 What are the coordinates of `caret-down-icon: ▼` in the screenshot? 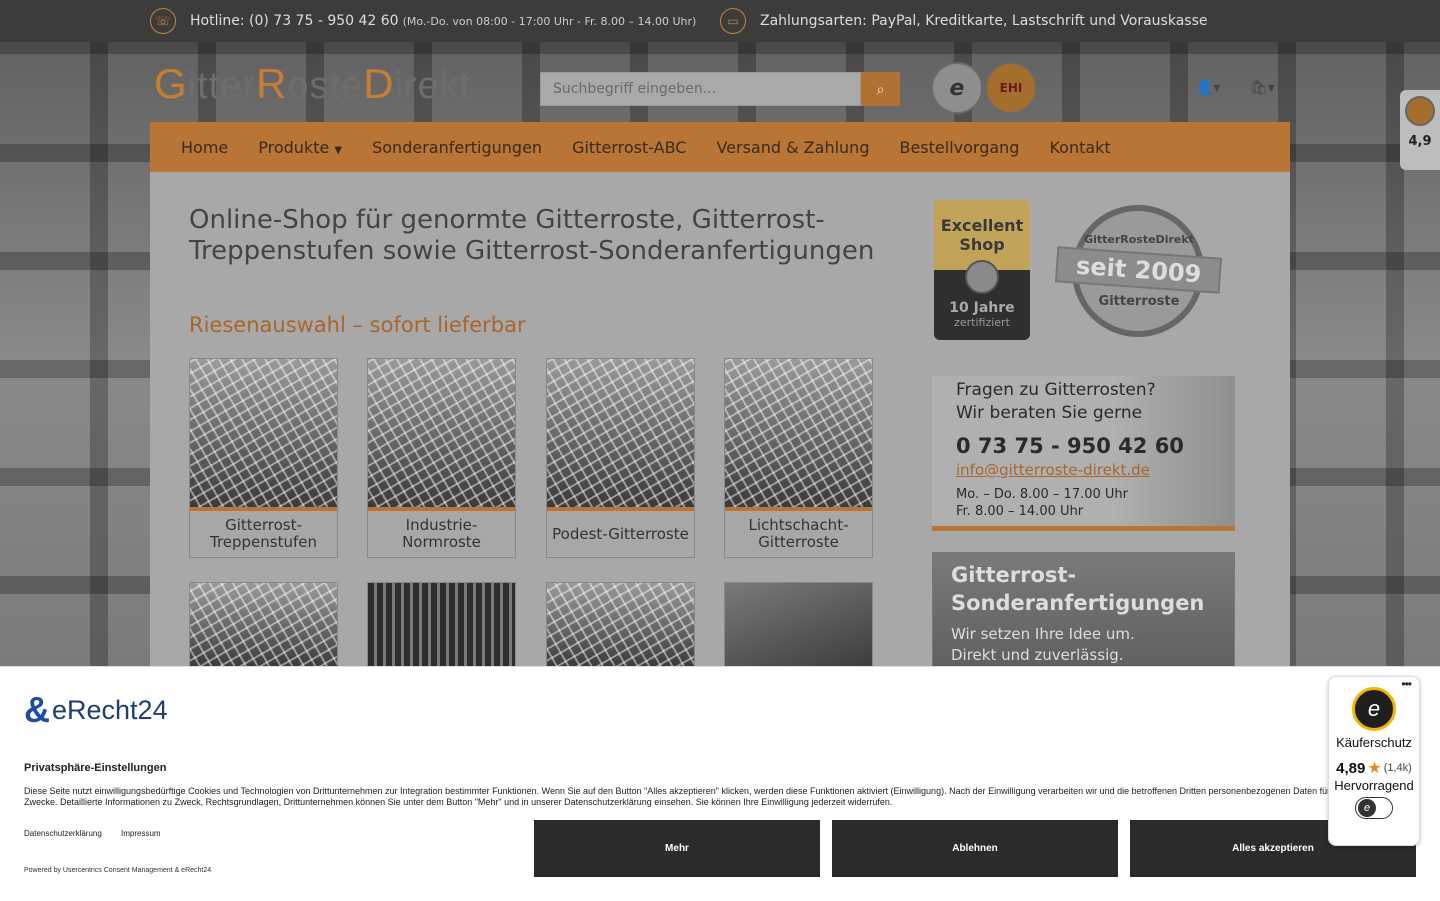 It's located at (338, 150).